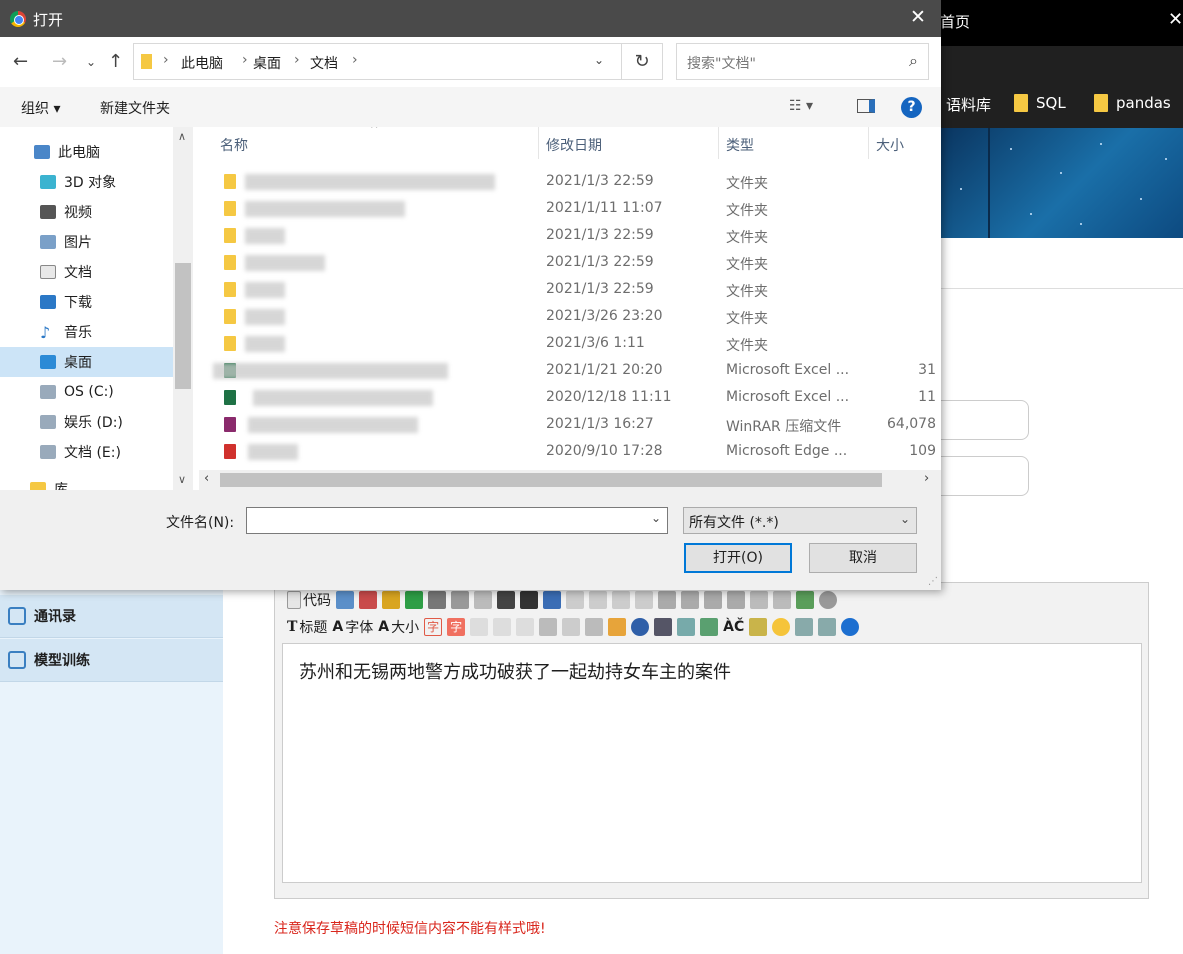 The width and height of the screenshot is (1183, 954). I want to click on address-bar: › 此电脑 › 桌面 › 文档 › ⌄, so click(377, 61).